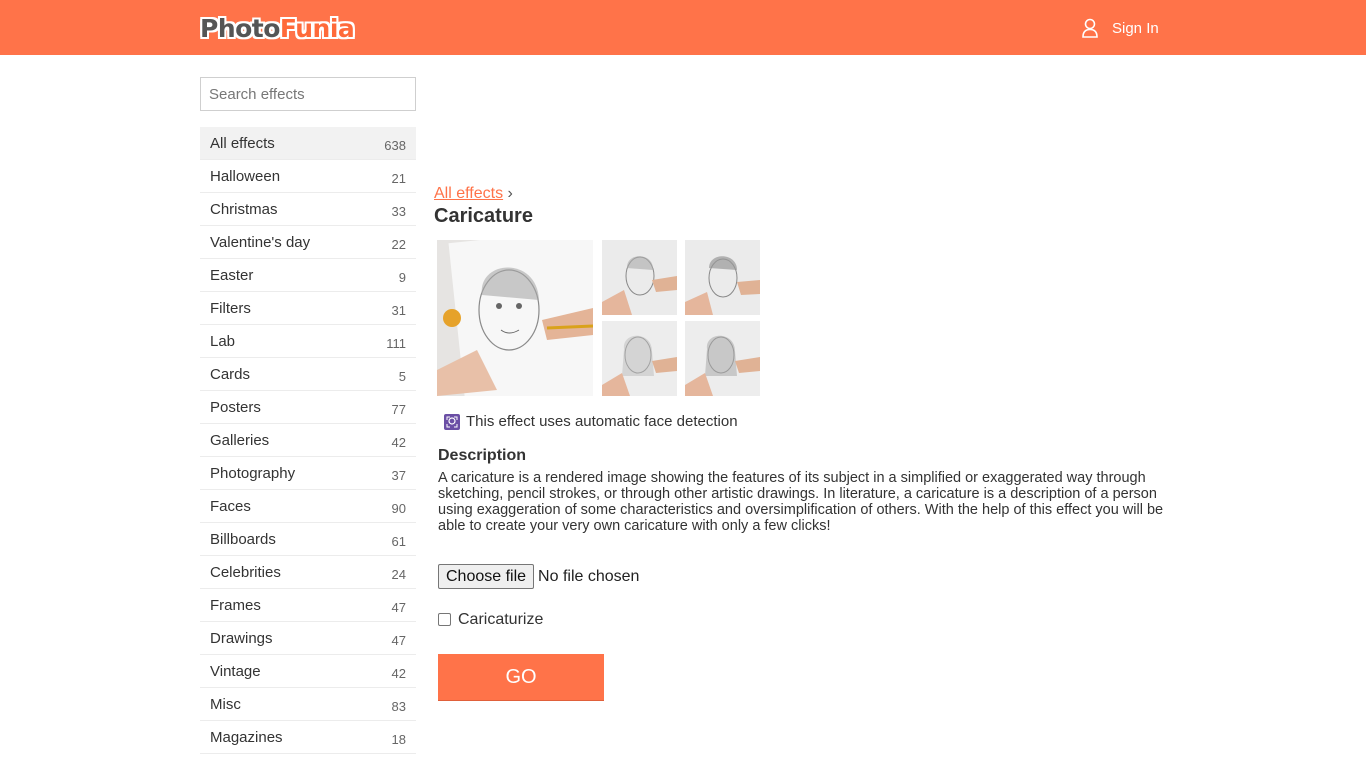 The height and width of the screenshot is (768, 1366). What do you see at coordinates (398, 541) in the screenshot?
I see `category-count: 61` at bounding box center [398, 541].